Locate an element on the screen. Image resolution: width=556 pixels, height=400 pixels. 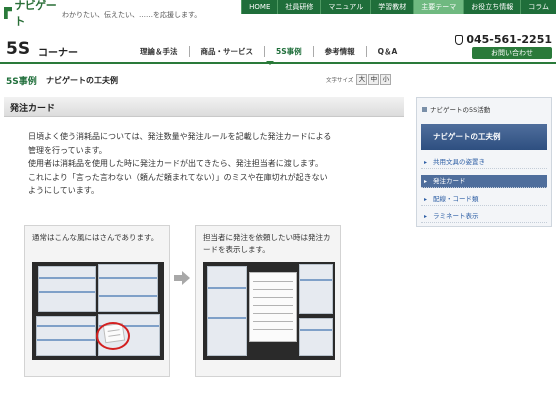
topnav-training: 社員研修 is located at coordinates (298, 7).